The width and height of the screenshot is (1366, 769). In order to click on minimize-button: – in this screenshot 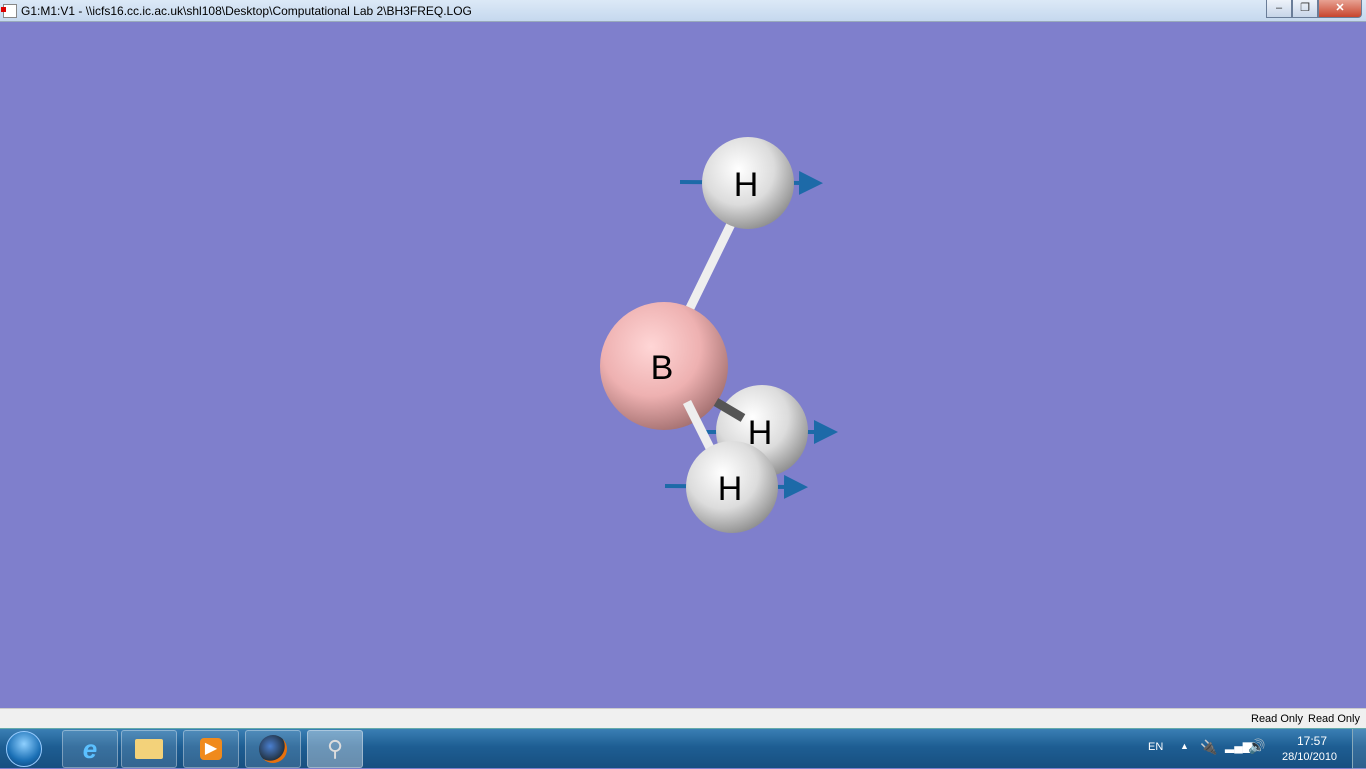, I will do `click(1279, 9)`.